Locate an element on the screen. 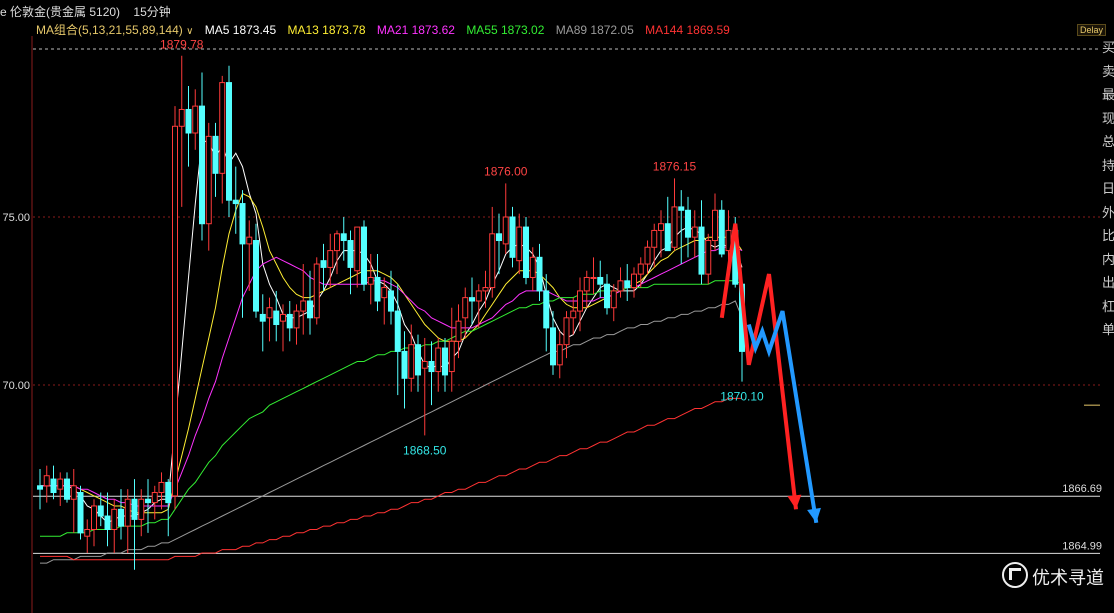  extrema-price-label: 1870.10 is located at coordinates (742, 397).